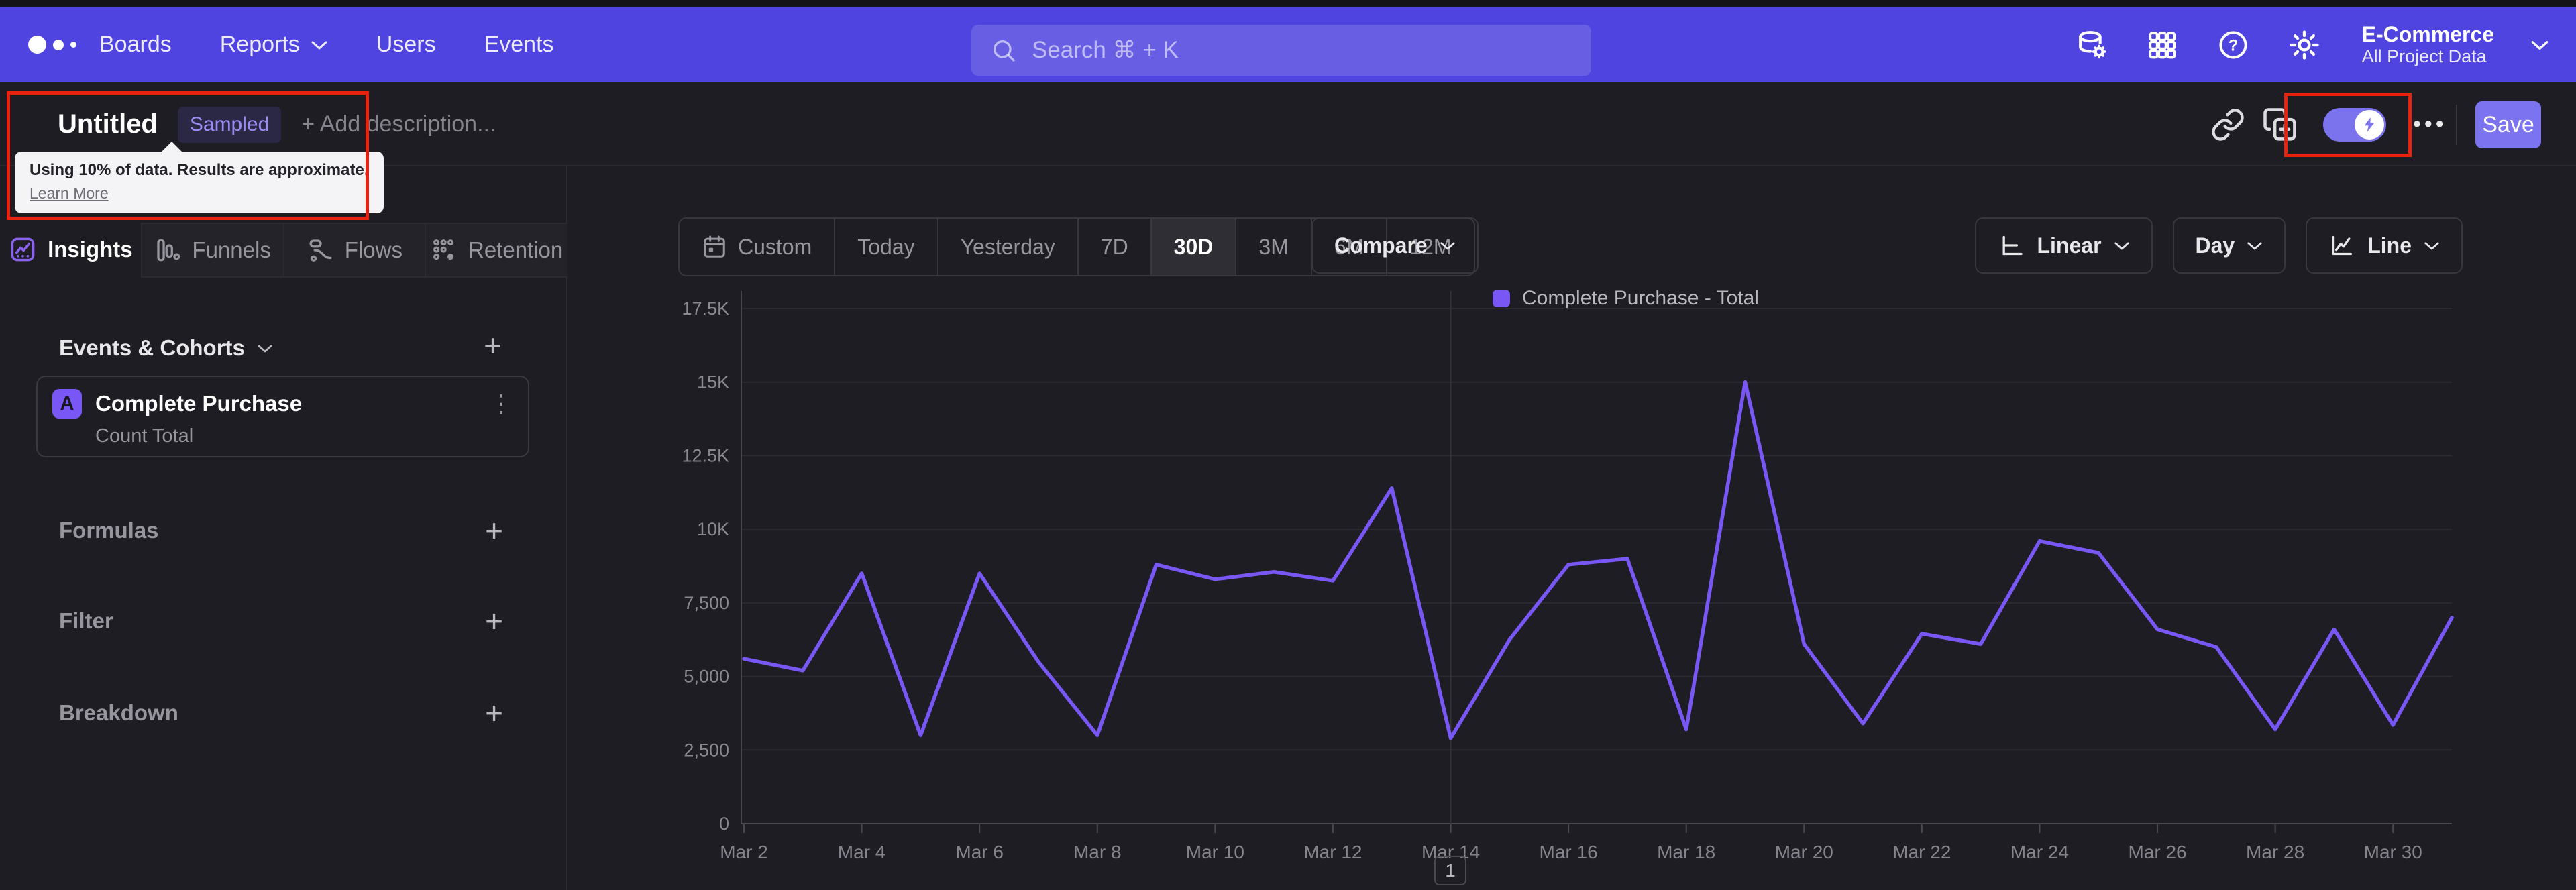 Image resolution: width=2576 pixels, height=890 pixels. What do you see at coordinates (67, 404) in the screenshot?
I see `series-letter-badge: A` at bounding box center [67, 404].